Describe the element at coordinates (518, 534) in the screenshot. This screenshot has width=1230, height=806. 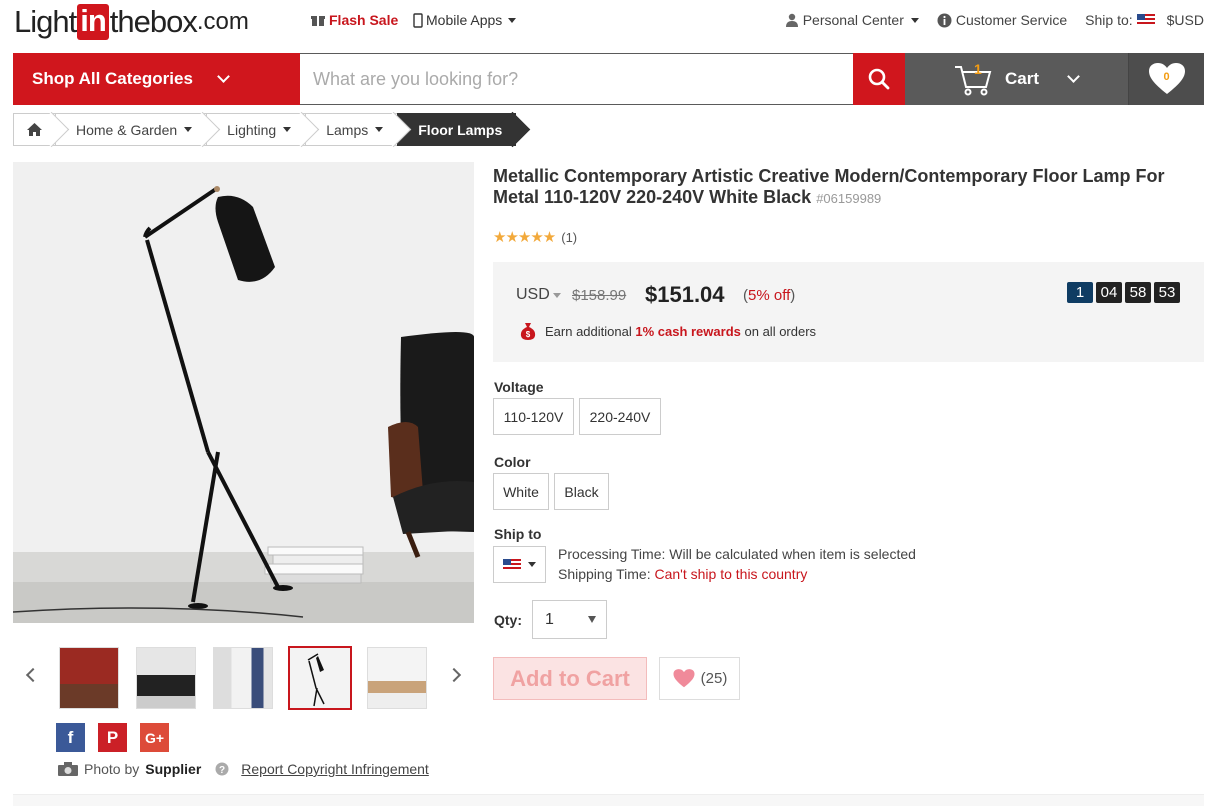
I see `ship-to-option-label: Ship to` at that location.